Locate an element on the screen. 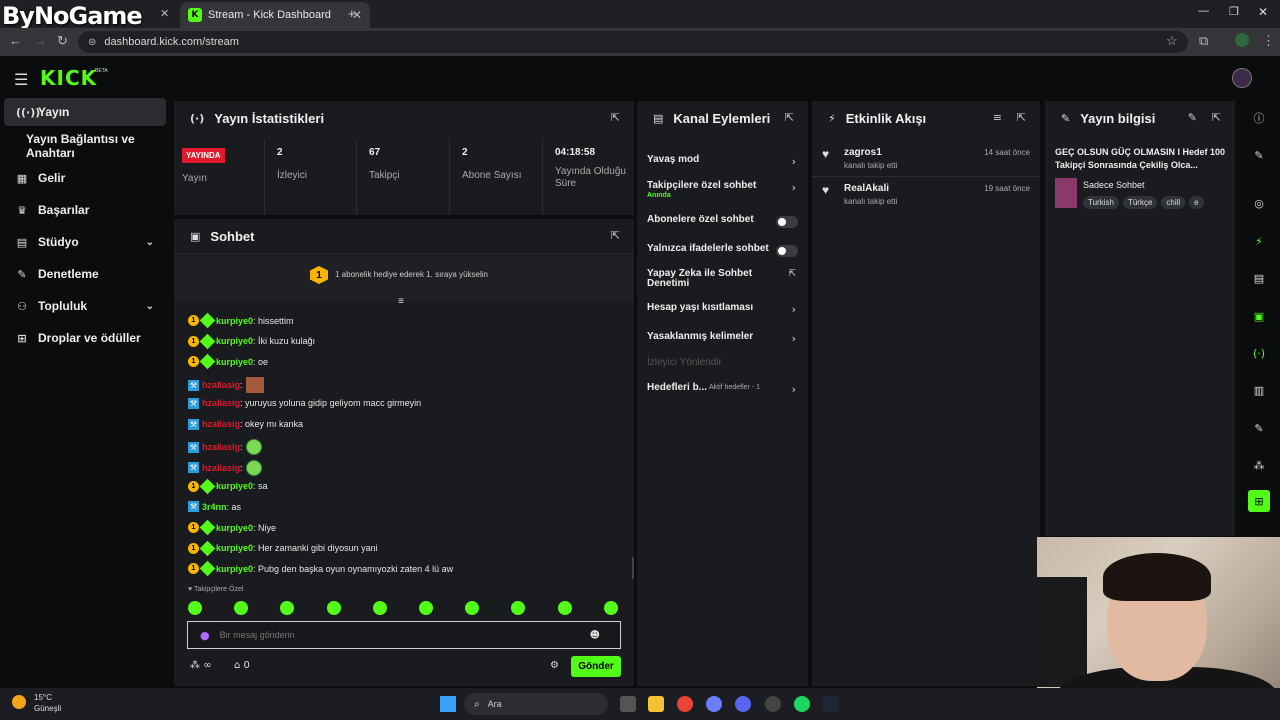 The width and height of the screenshot is (1280, 720). chat-message: 1 kurpiye0: oe is located at coordinates (228, 362).